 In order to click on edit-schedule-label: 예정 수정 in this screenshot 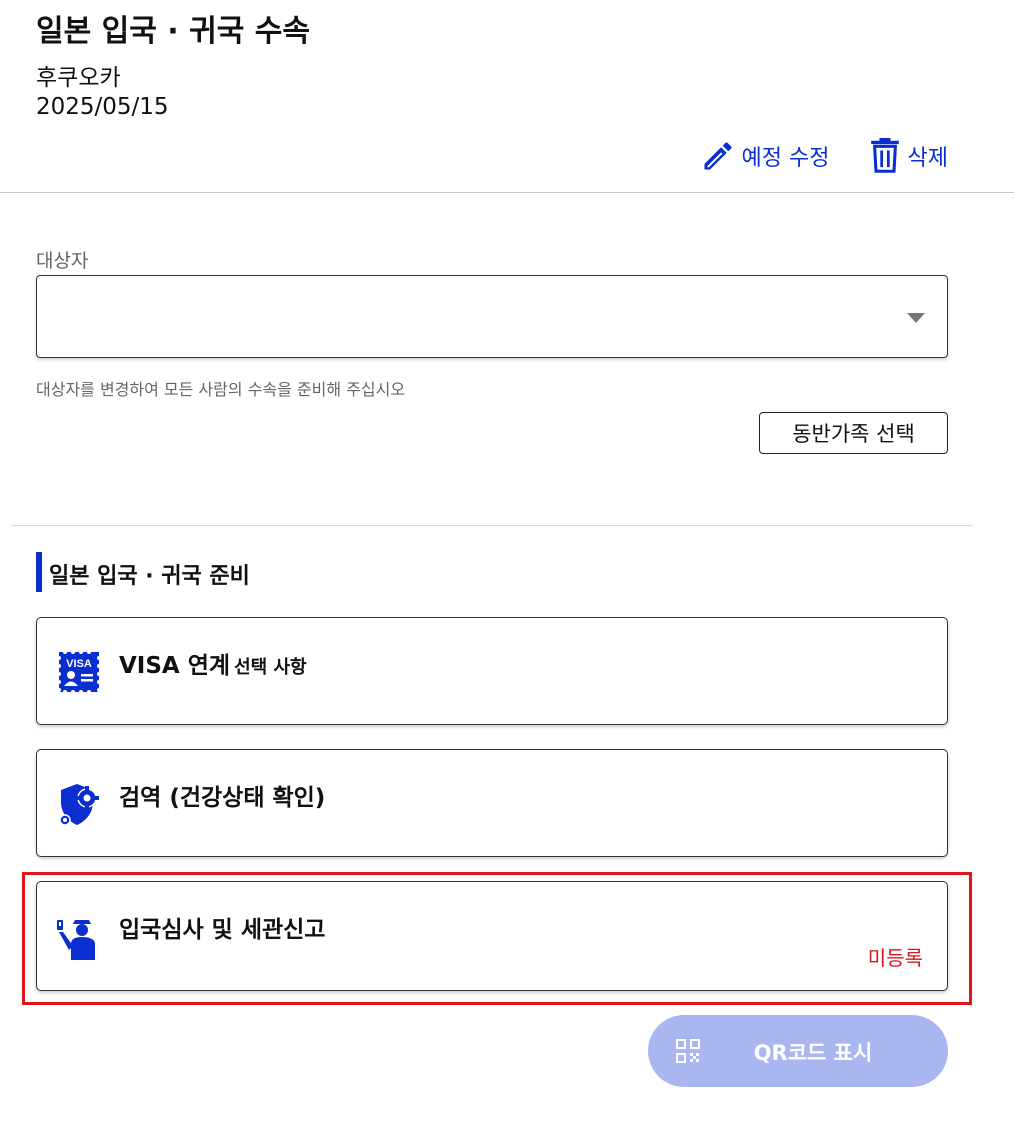, I will do `click(785, 158)`.